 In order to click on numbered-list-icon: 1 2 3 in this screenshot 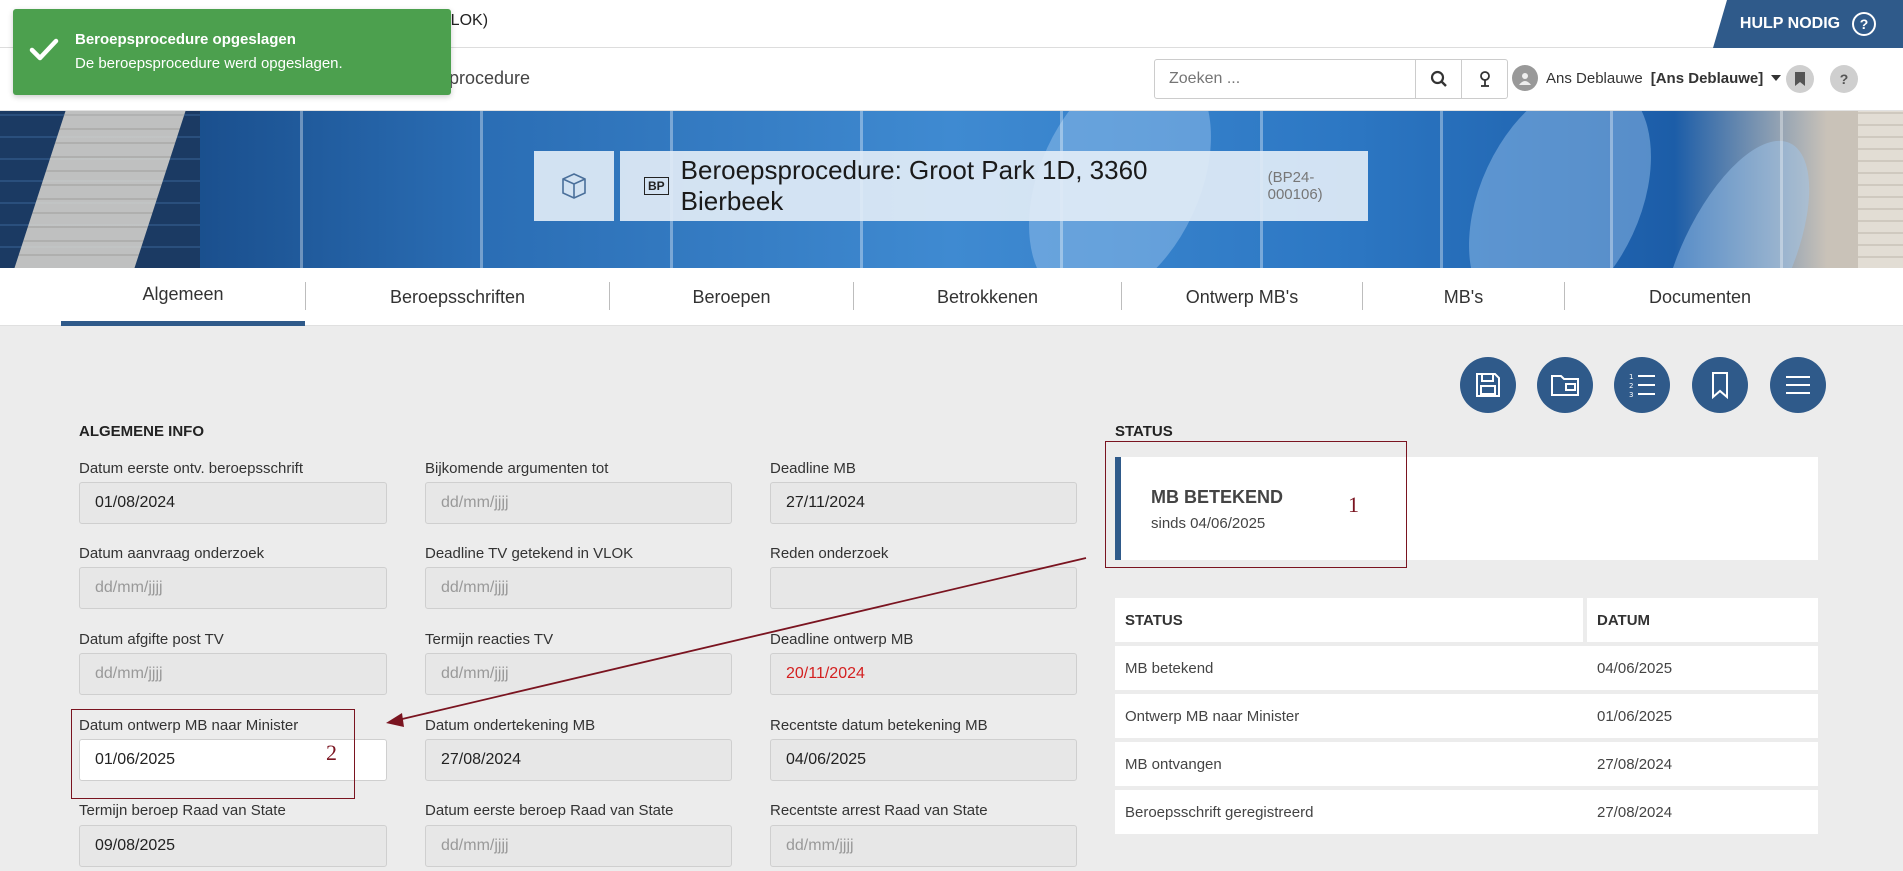, I will do `click(1642, 386)`.